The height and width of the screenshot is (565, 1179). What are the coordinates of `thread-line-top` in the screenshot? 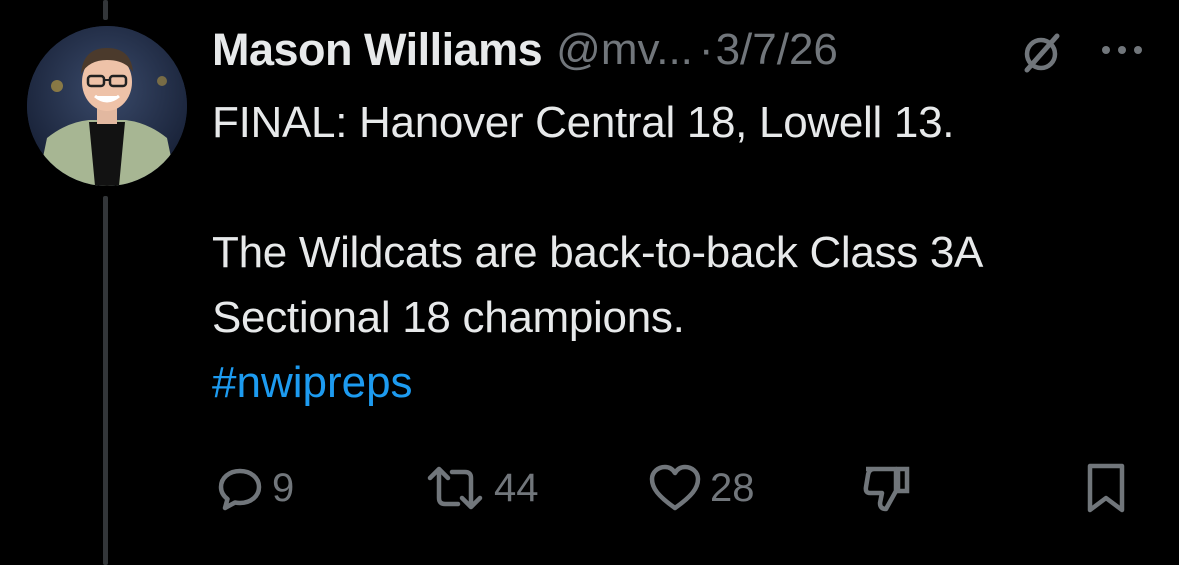 It's located at (105, 10).